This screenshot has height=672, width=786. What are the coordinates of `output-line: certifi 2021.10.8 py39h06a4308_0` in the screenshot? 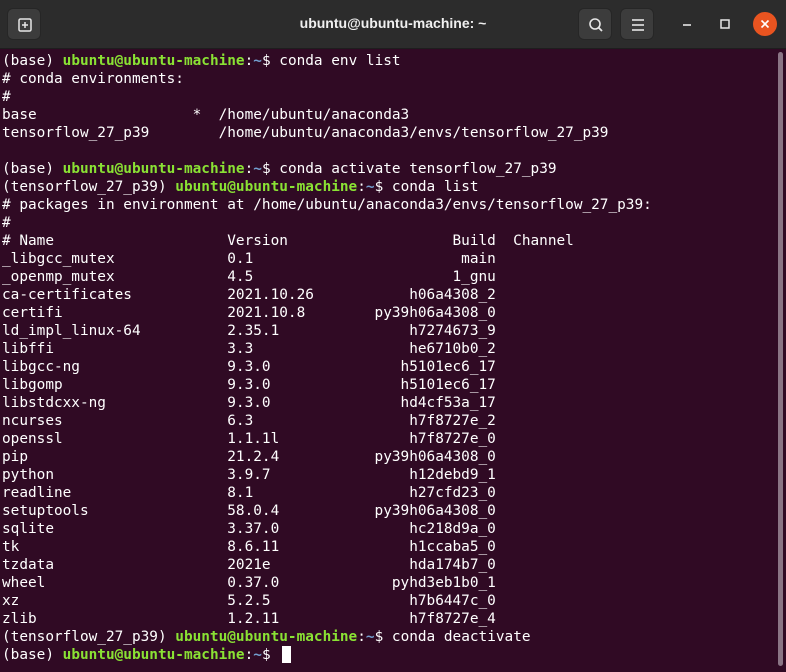 It's located at (249, 313).